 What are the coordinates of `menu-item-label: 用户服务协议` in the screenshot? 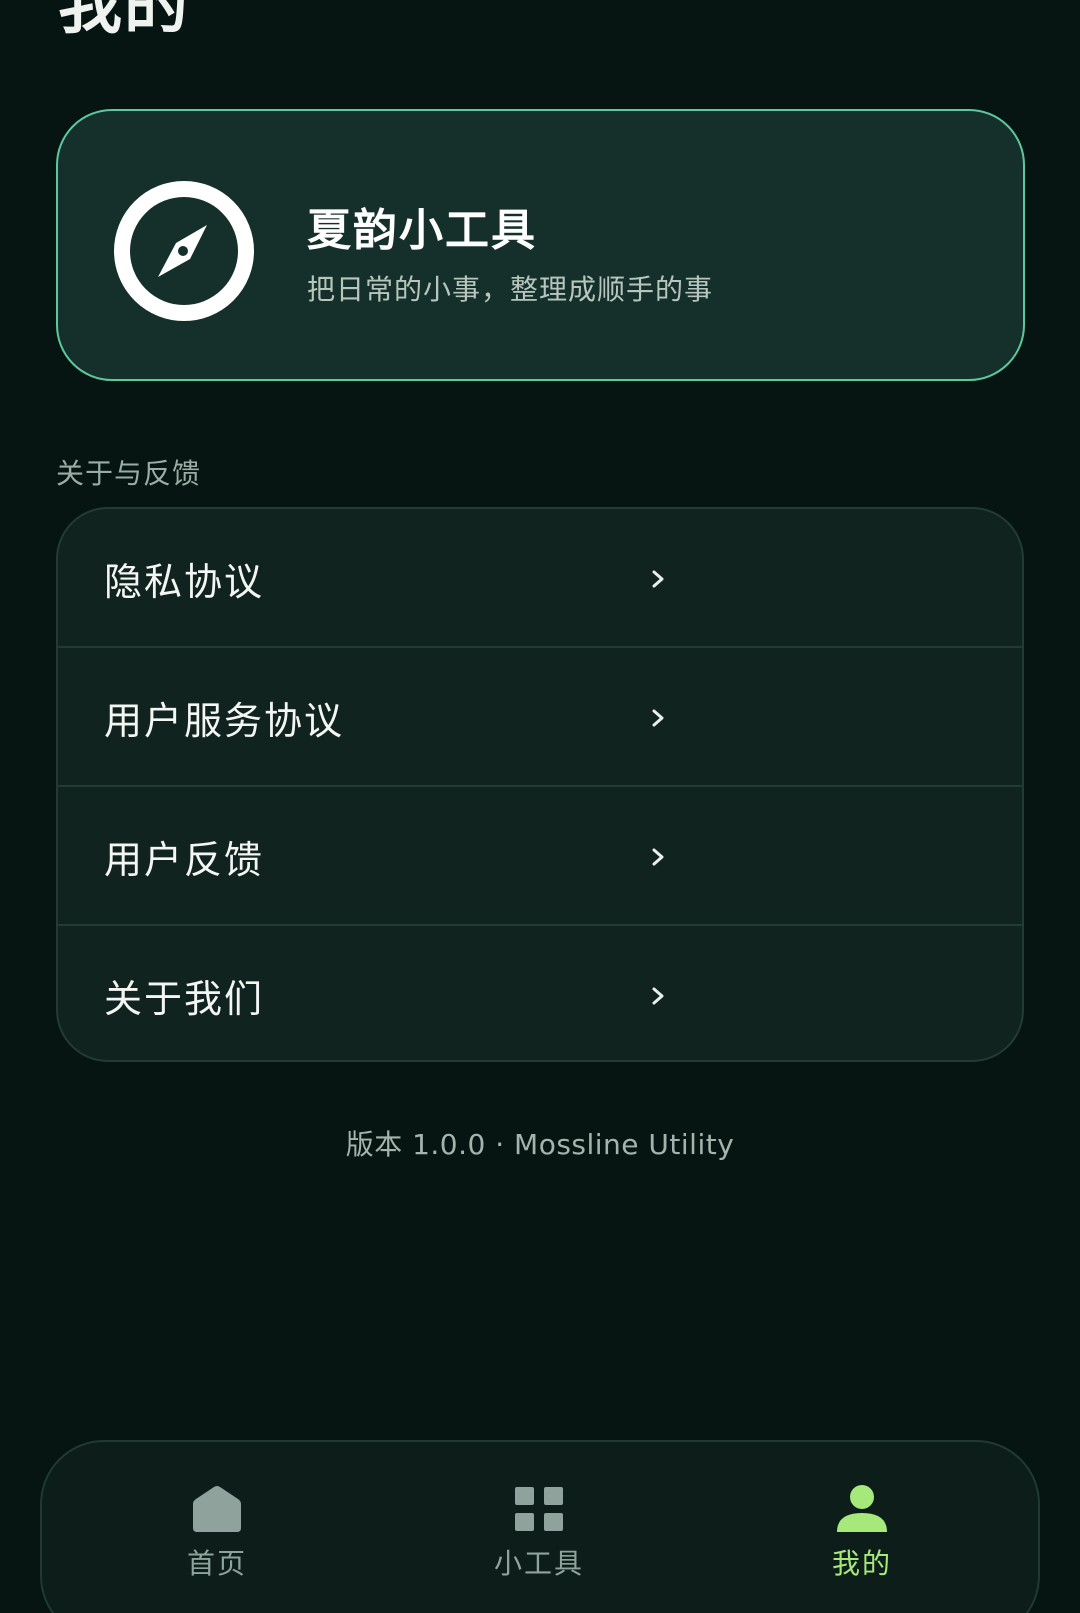 It's located at (224, 721).